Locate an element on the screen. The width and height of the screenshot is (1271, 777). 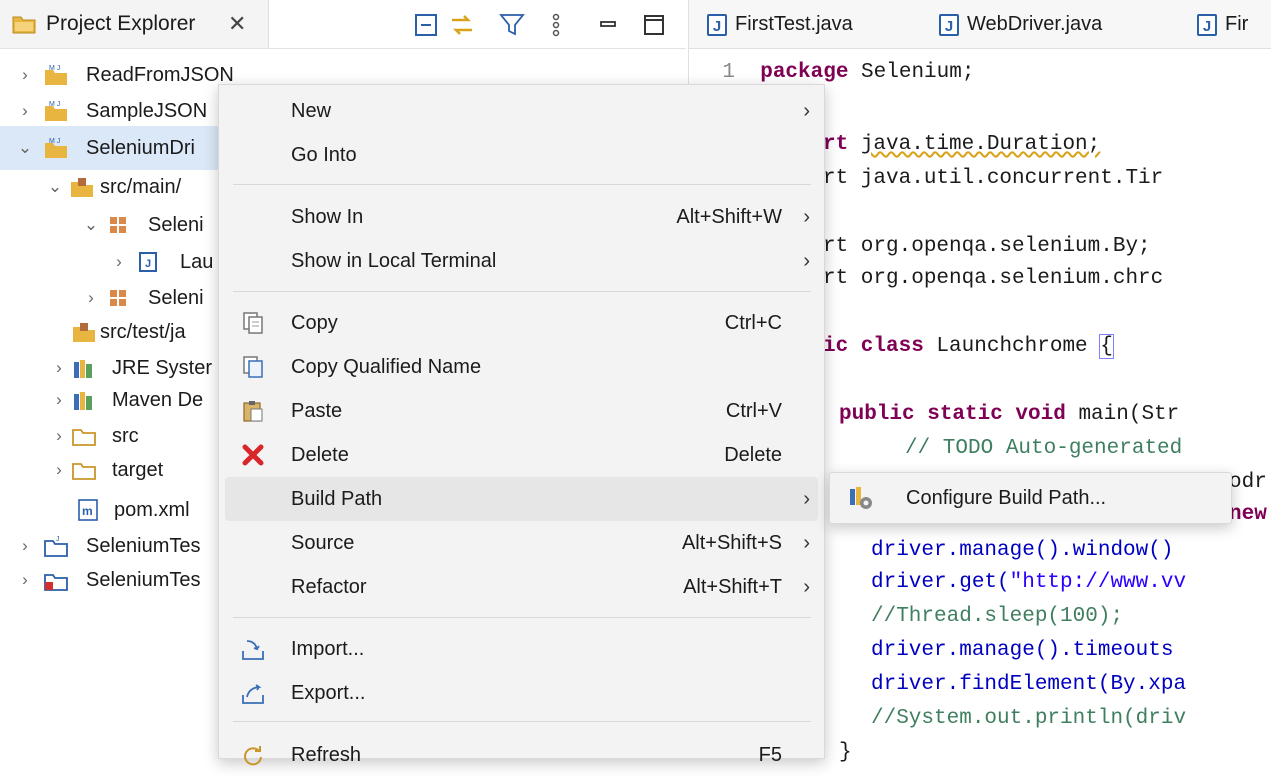
menu-item-copy: Copy Ctrl+C is located at coordinates (521, 323).